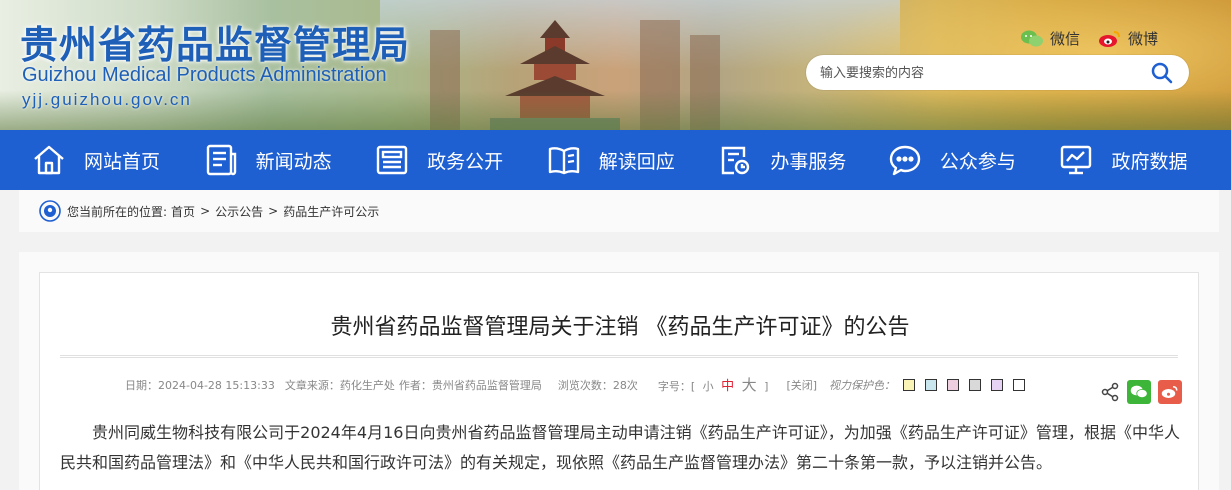 This screenshot has height=490, width=1231. I want to click on eye-color-yellow, so click(909, 384).